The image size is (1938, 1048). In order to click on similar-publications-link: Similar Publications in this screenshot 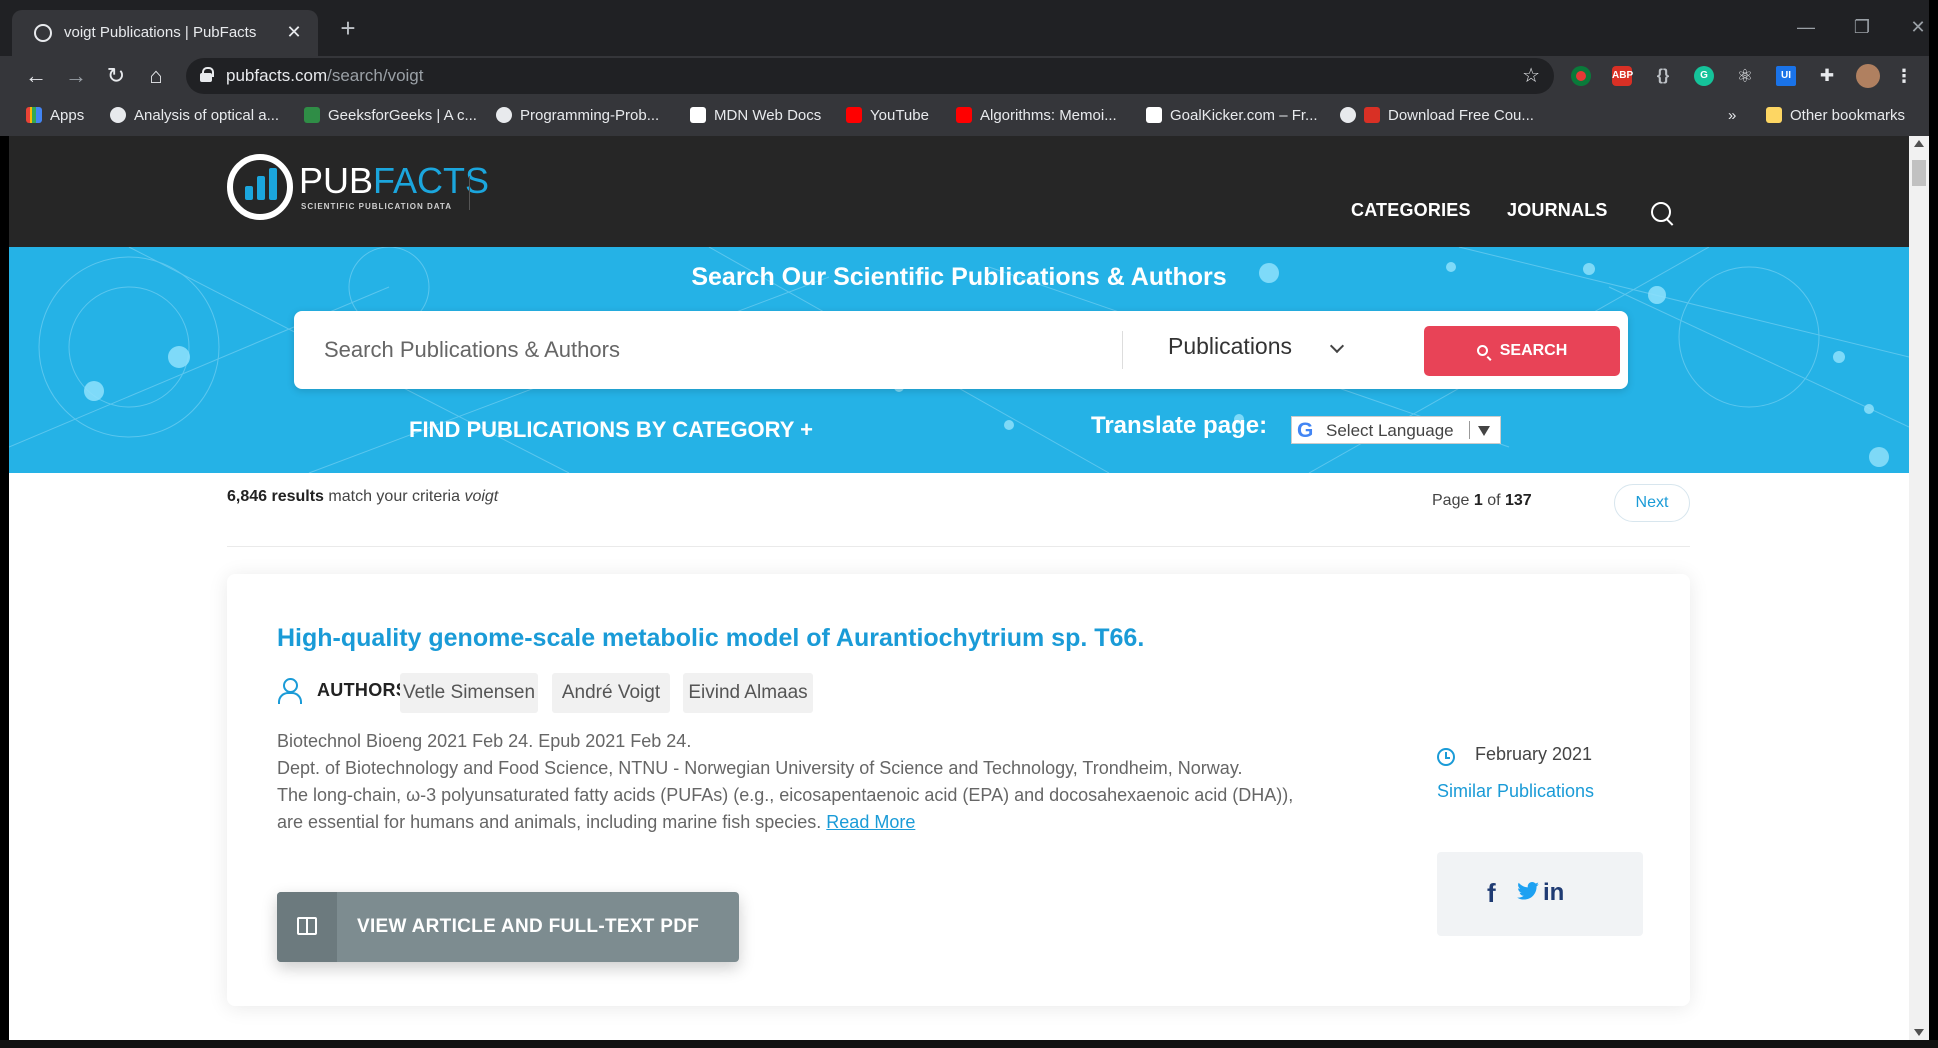, I will do `click(1515, 791)`.